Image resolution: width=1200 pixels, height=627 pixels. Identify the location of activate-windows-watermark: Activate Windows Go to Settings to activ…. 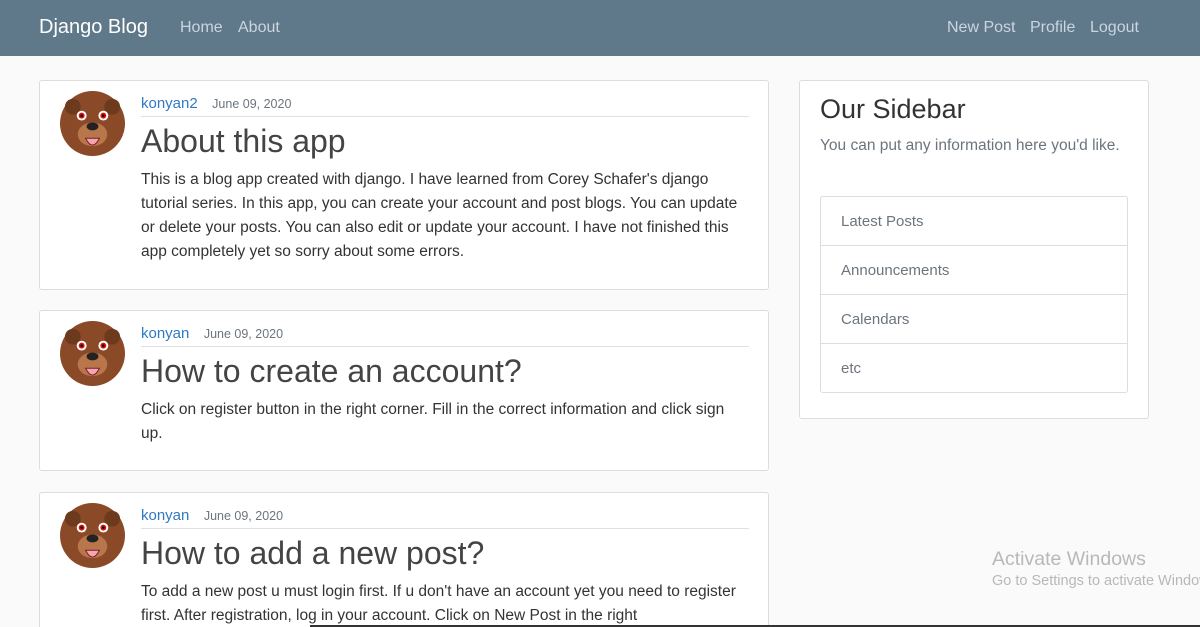
(1096, 568).